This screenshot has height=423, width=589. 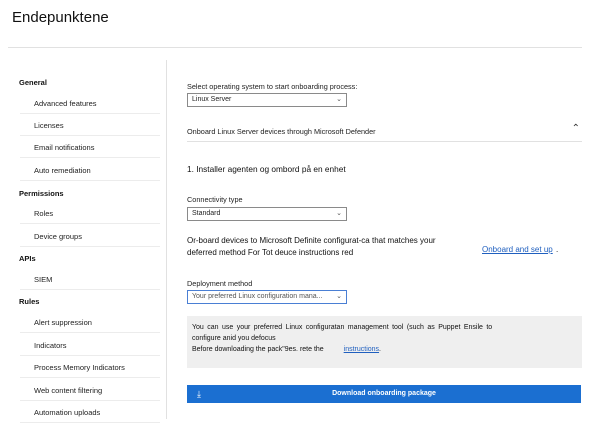 What do you see at coordinates (41, 193) in the screenshot?
I see `nav-group-permissions: Permissions` at bounding box center [41, 193].